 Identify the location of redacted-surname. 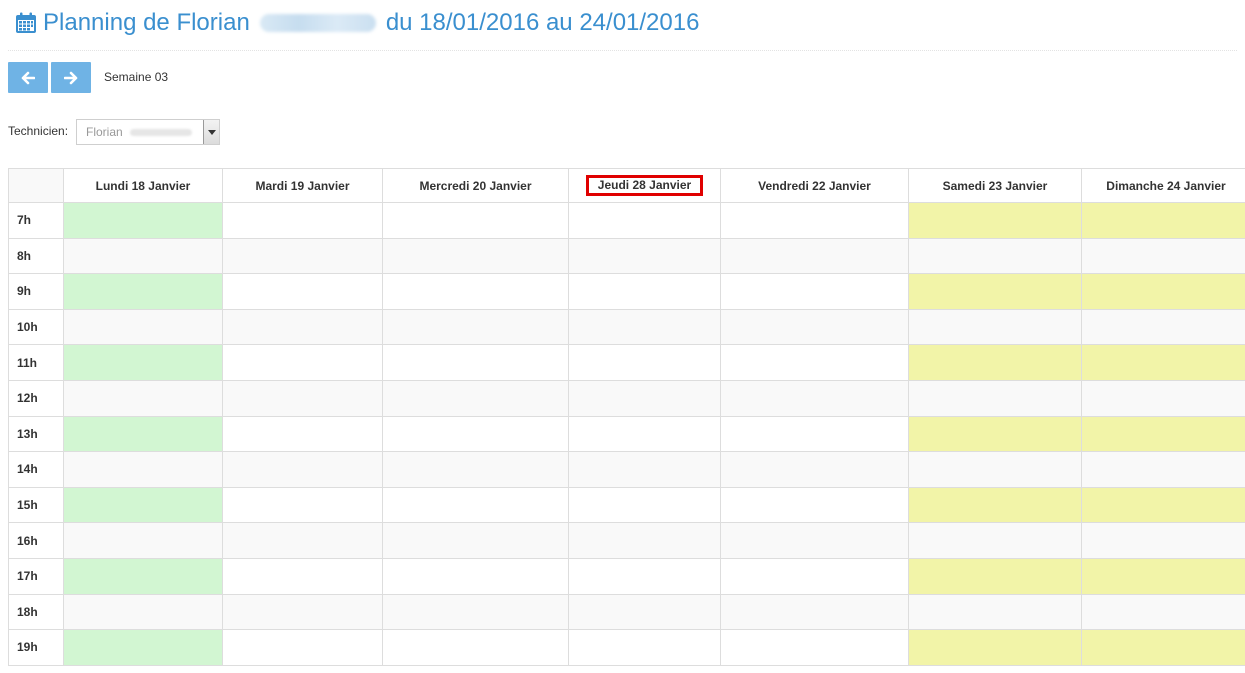
(317, 23).